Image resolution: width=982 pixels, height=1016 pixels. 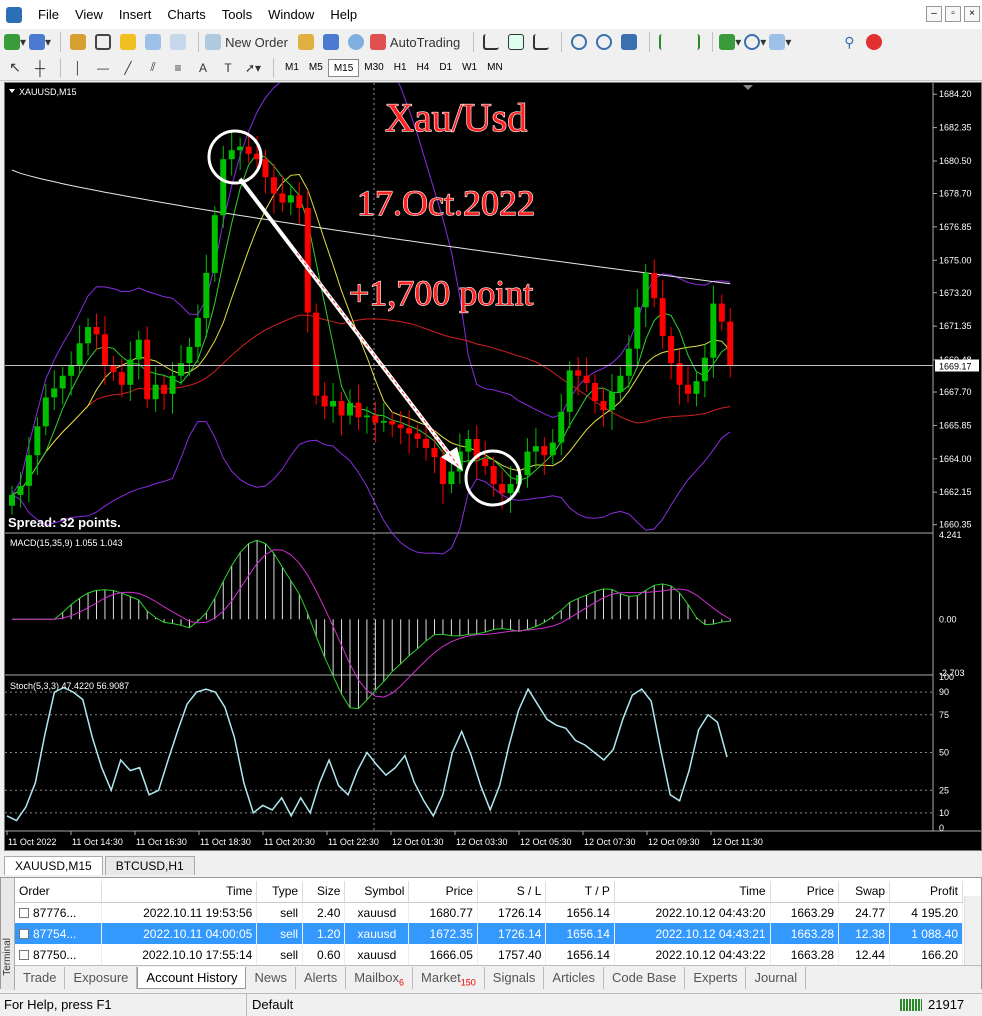 What do you see at coordinates (178, 68) in the screenshot?
I see `fibonacci-button: ≡` at bounding box center [178, 68].